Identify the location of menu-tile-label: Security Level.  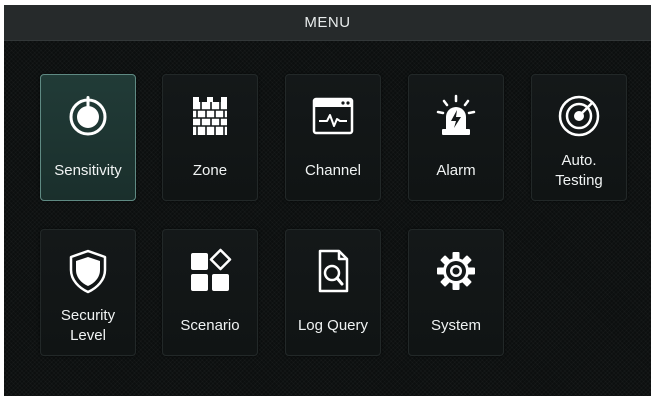
(88, 325).